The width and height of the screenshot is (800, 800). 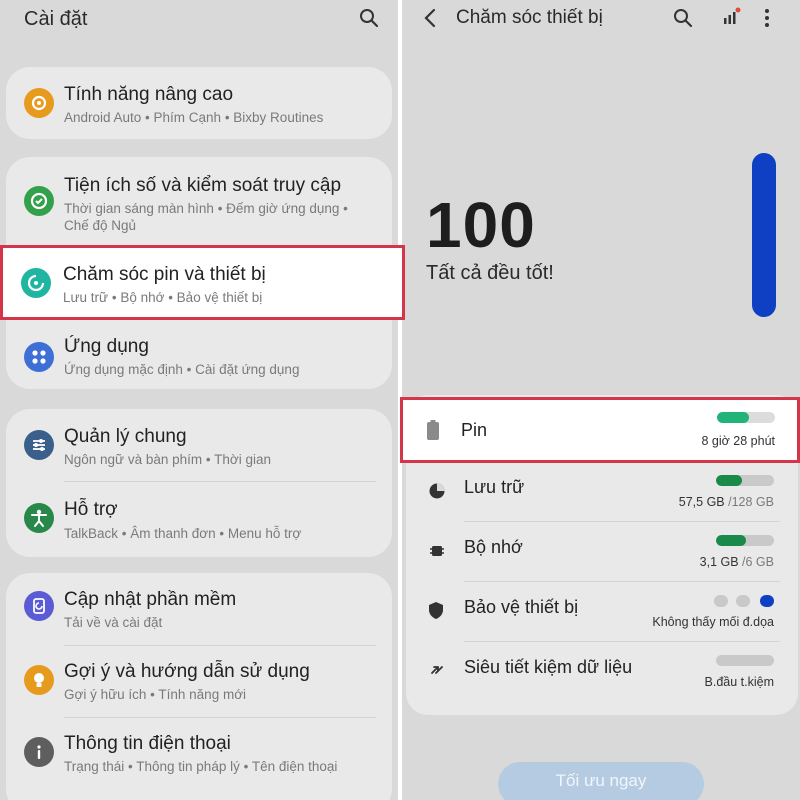 What do you see at coordinates (437, 670) in the screenshot?
I see `data-saver-icon` at bounding box center [437, 670].